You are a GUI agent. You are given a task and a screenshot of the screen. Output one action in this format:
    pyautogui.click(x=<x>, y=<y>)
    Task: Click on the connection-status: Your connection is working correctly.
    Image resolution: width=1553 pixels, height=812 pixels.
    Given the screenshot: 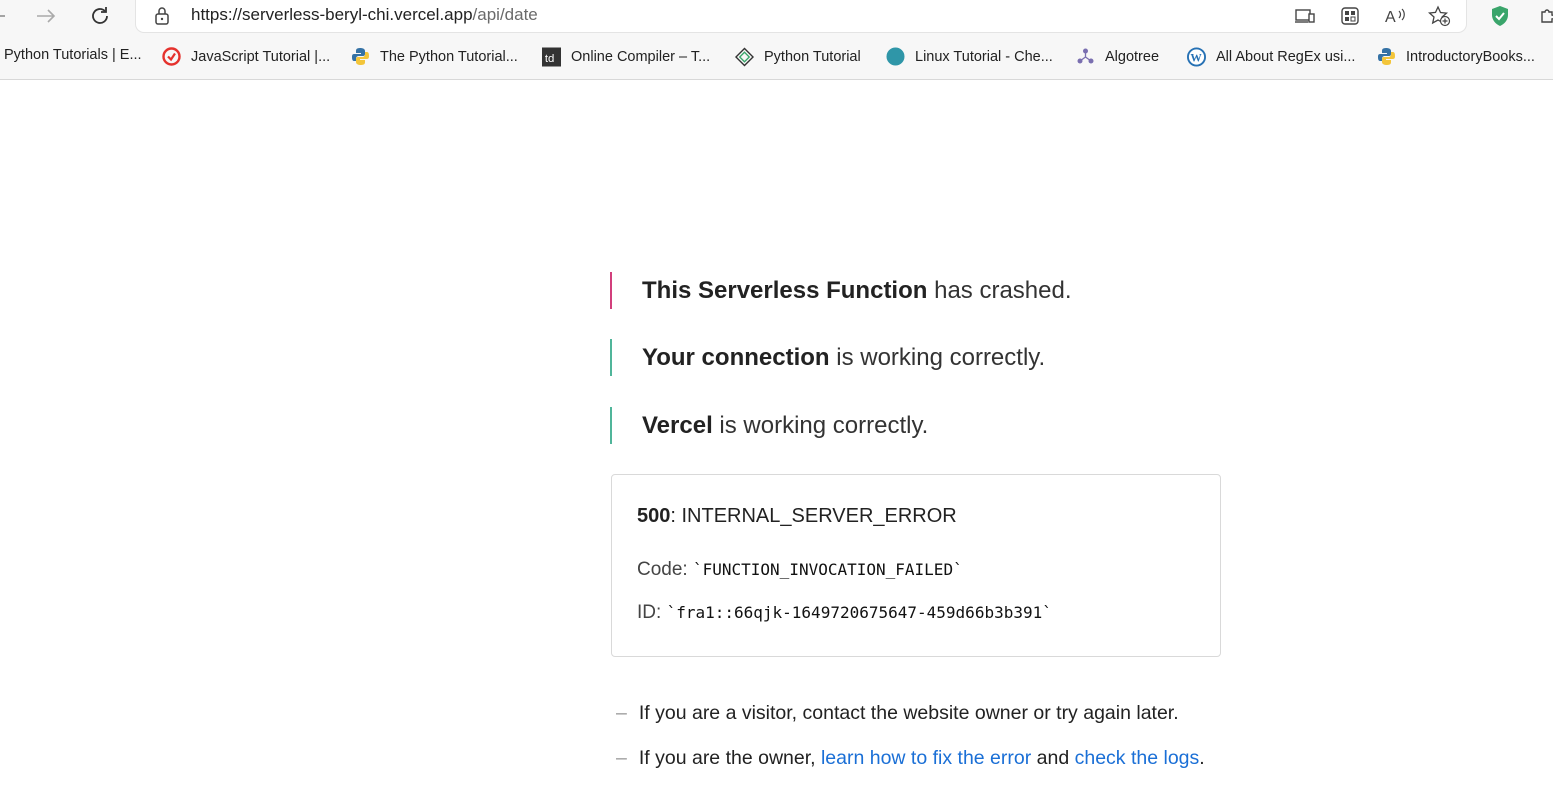 What is the action you would take?
    pyautogui.click(x=960, y=357)
    